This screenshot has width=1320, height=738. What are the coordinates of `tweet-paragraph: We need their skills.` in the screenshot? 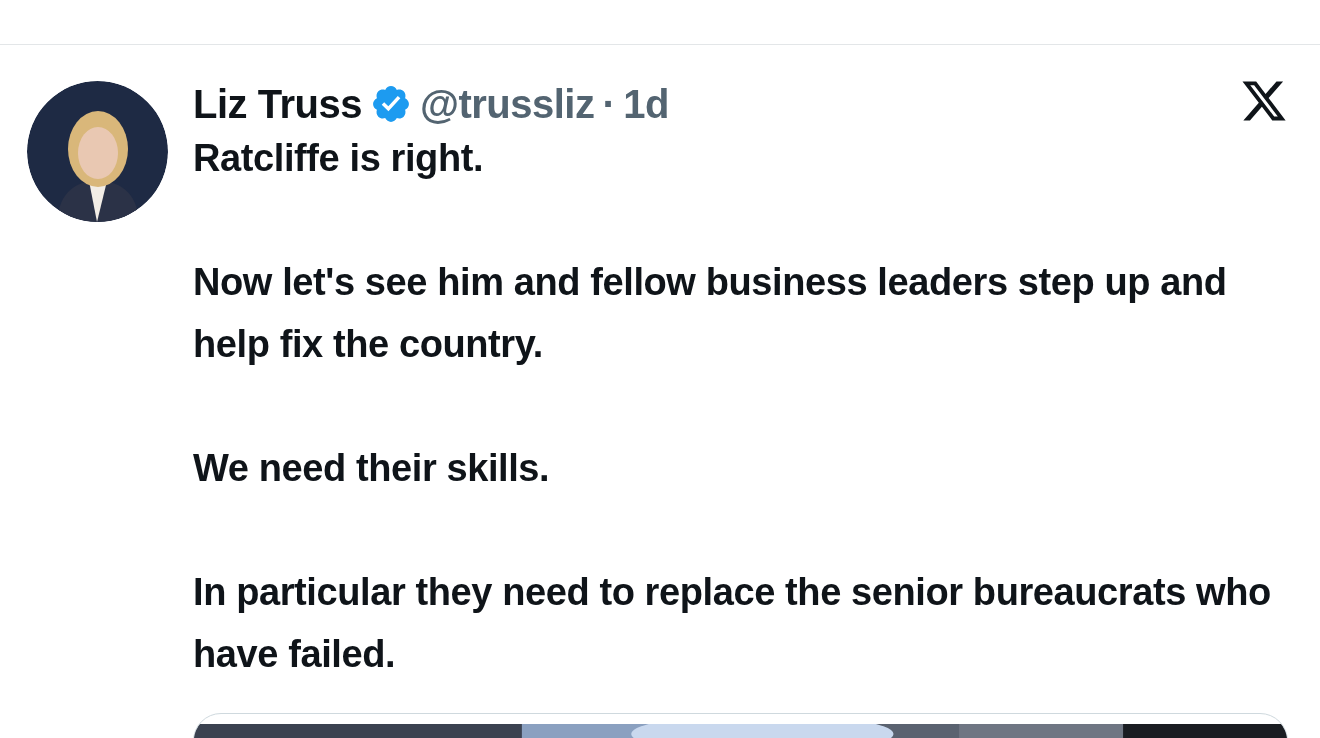 It's located at (372, 468).